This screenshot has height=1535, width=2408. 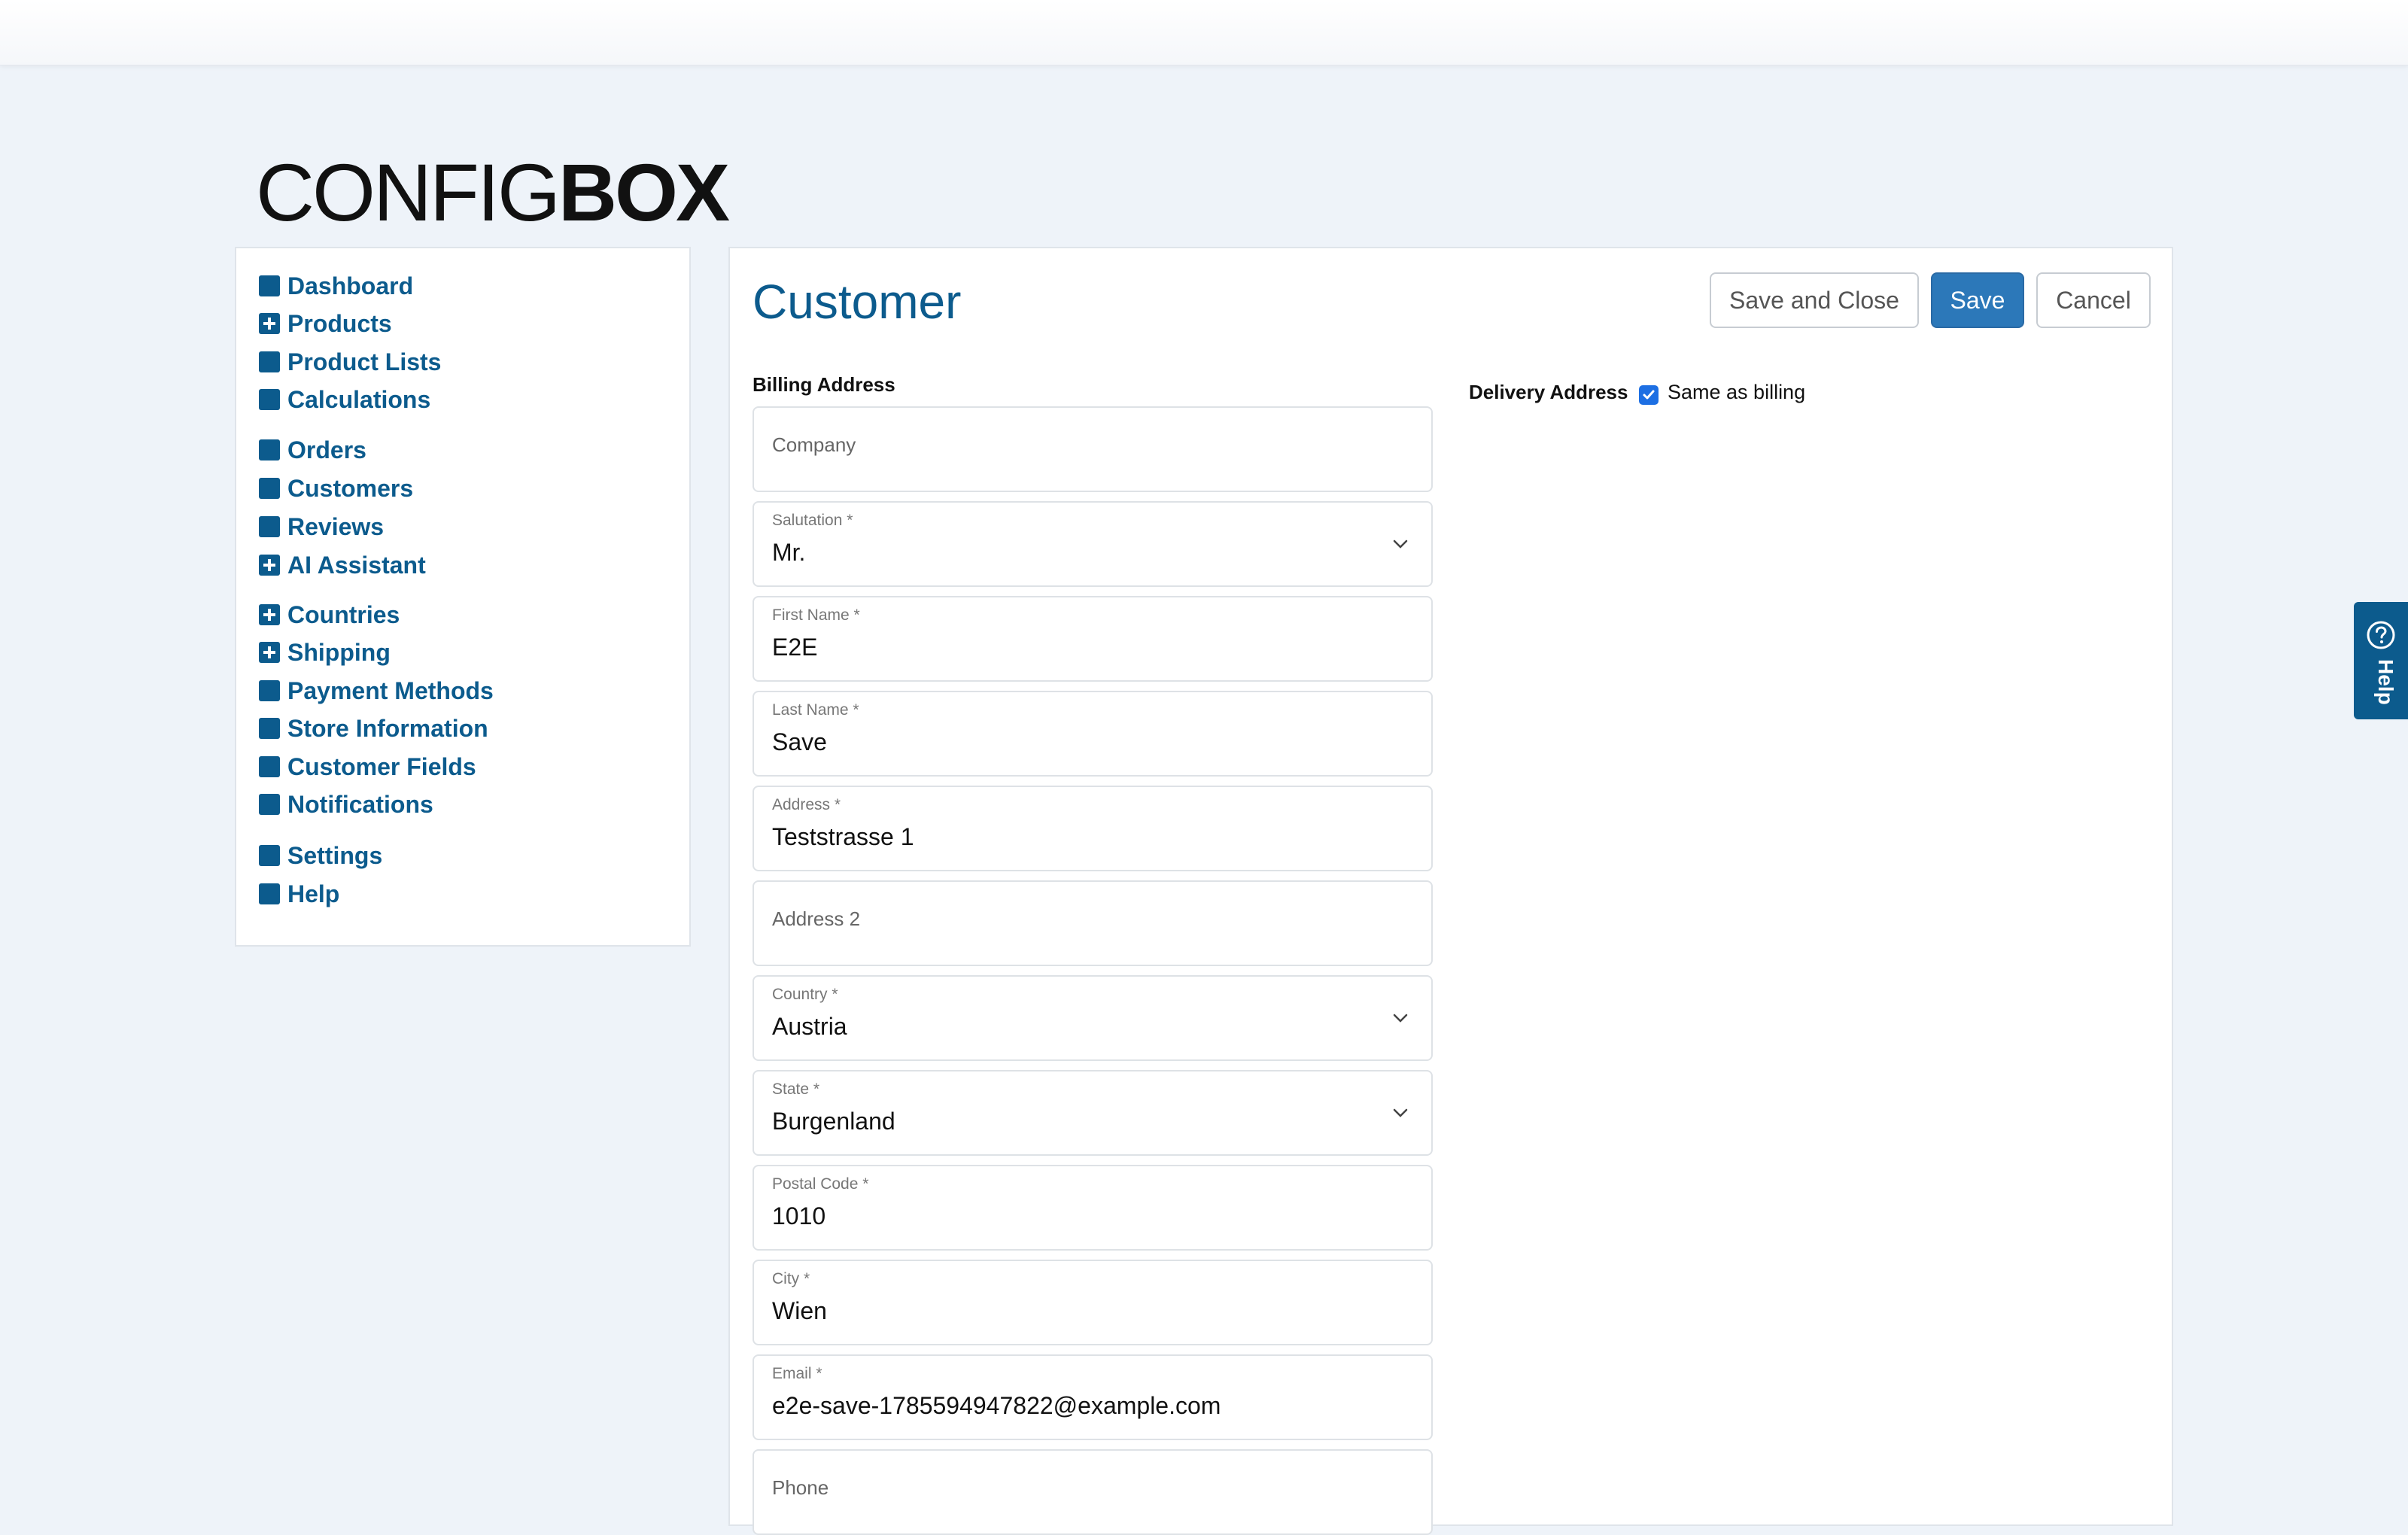 I want to click on sidebar-item-help: Help, so click(x=299, y=894).